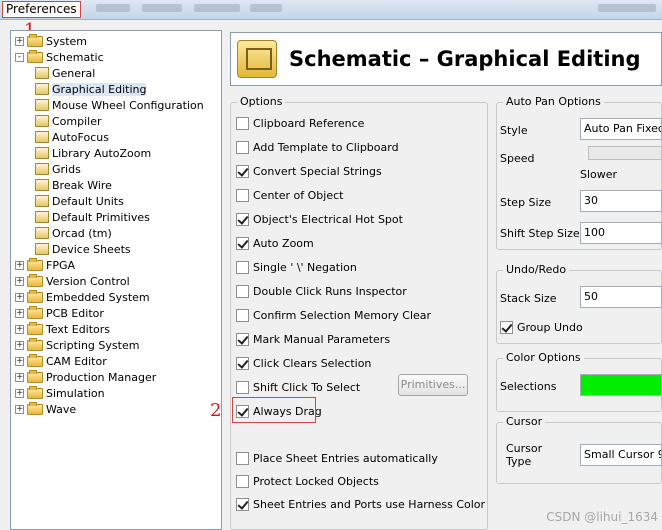 This screenshot has height=530, width=662. Describe the element at coordinates (625, 153) in the screenshot. I see `speed-slider` at that location.